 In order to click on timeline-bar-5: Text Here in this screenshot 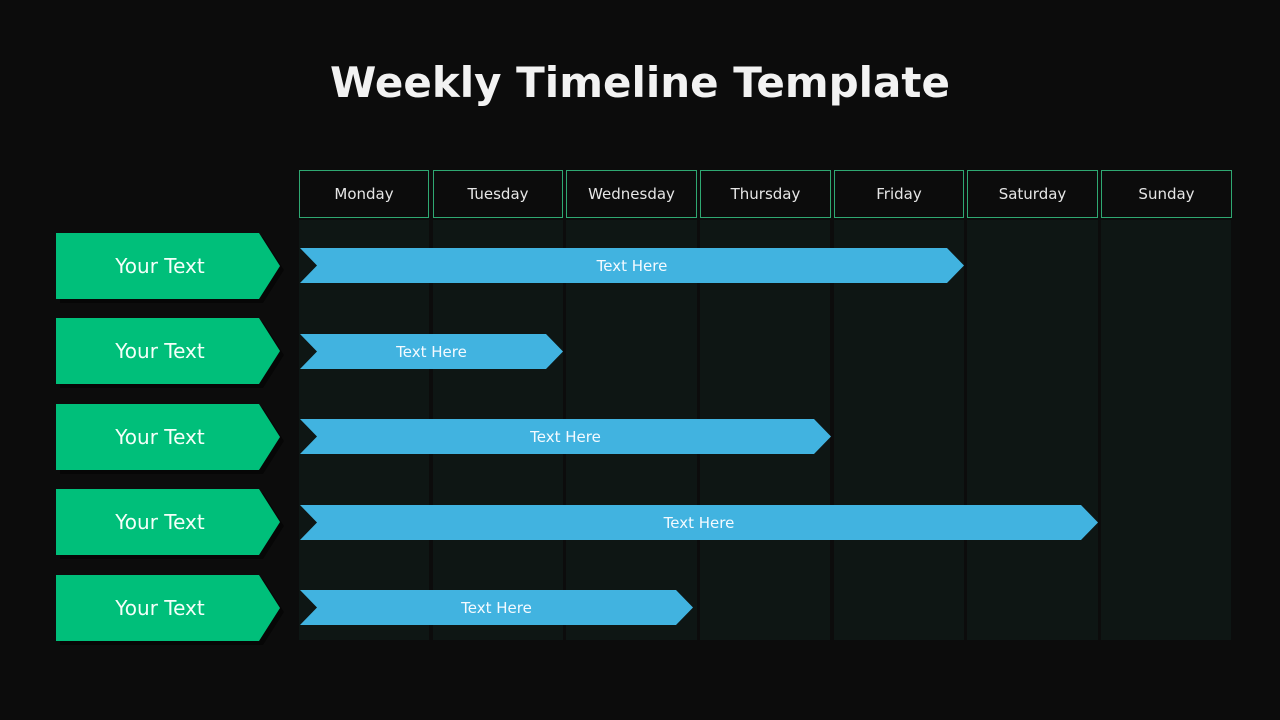, I will do `click(496, 607)`.